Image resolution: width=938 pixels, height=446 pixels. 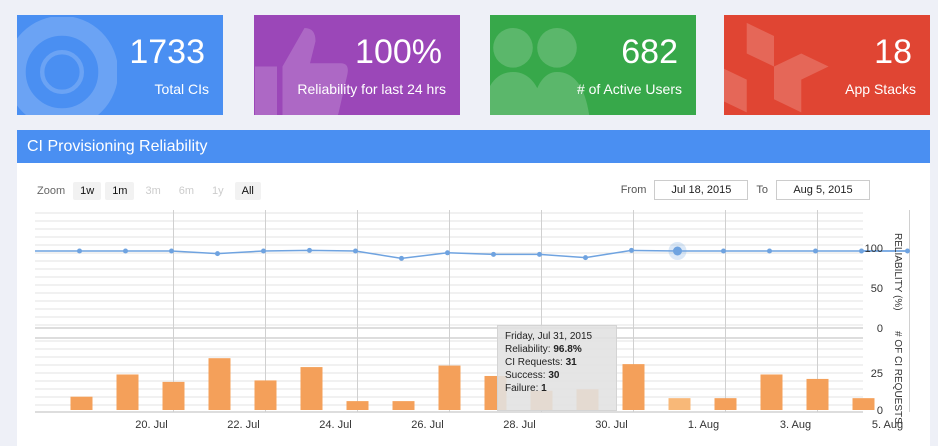 What do you see at coordinates (301, 71) in the screenshot?
I see `thumbs-up-icon` at bounding box center [301, 71].